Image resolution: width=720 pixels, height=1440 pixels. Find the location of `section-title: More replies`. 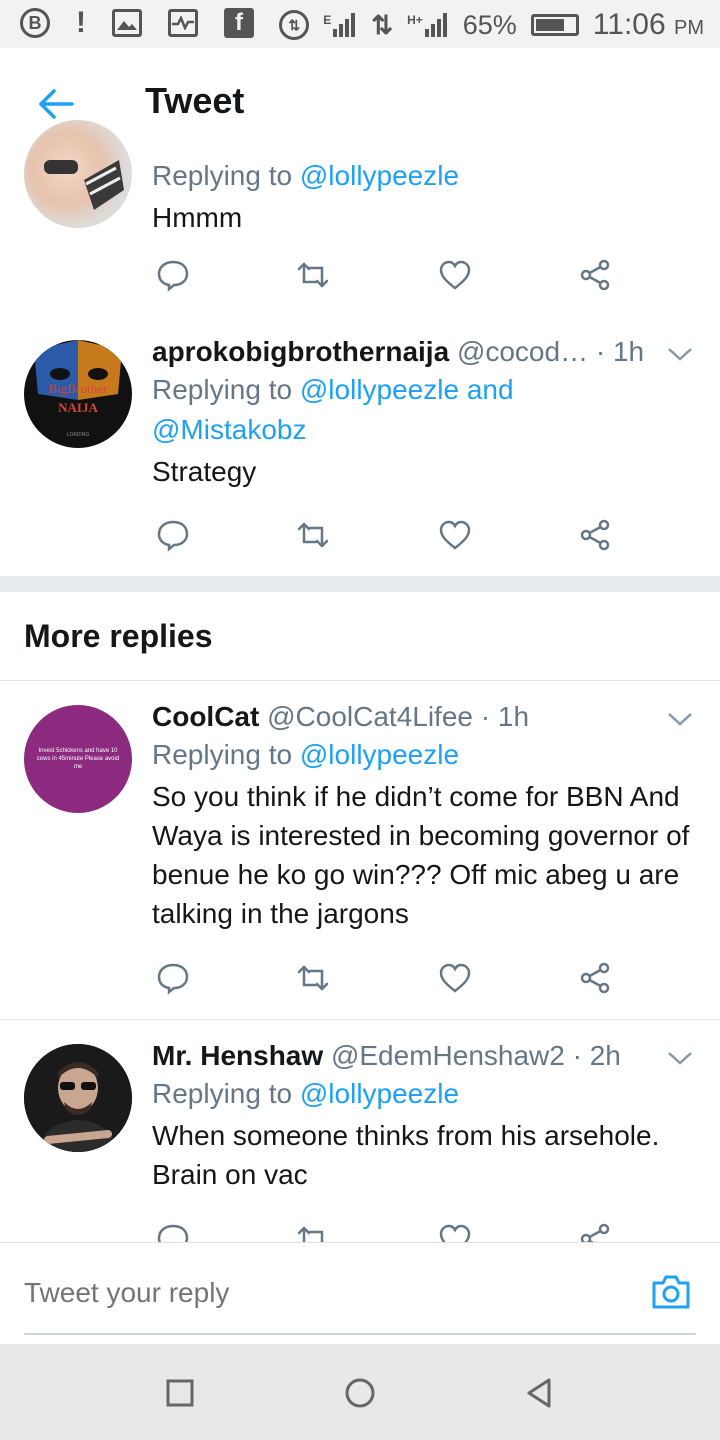

section-title: More replies is located at coordinates (118, 636).